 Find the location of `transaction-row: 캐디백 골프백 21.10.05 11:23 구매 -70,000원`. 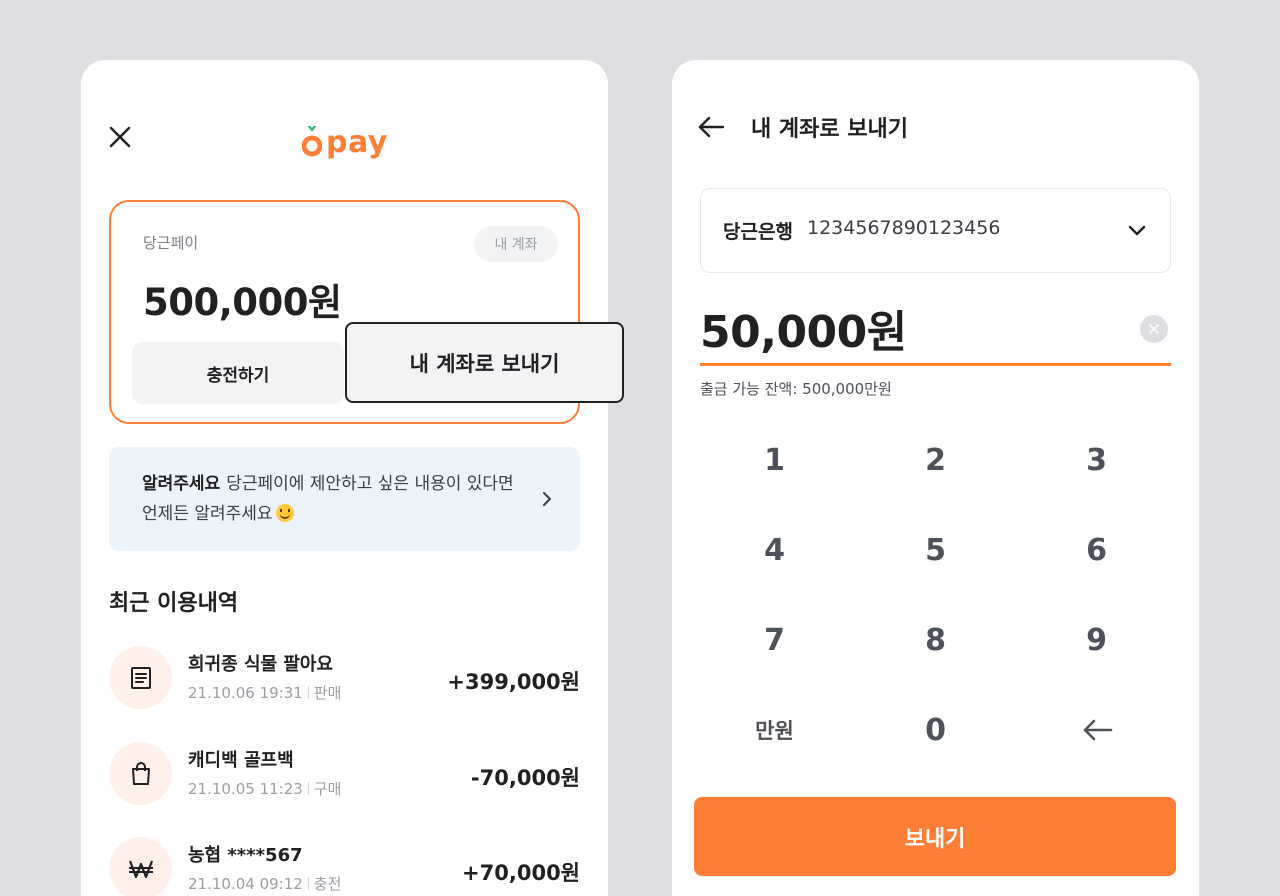

transaction-row: 캐디백 골프백 21.10.05 11:23 구매 -70,000원 is located at coordinates (344, 774).